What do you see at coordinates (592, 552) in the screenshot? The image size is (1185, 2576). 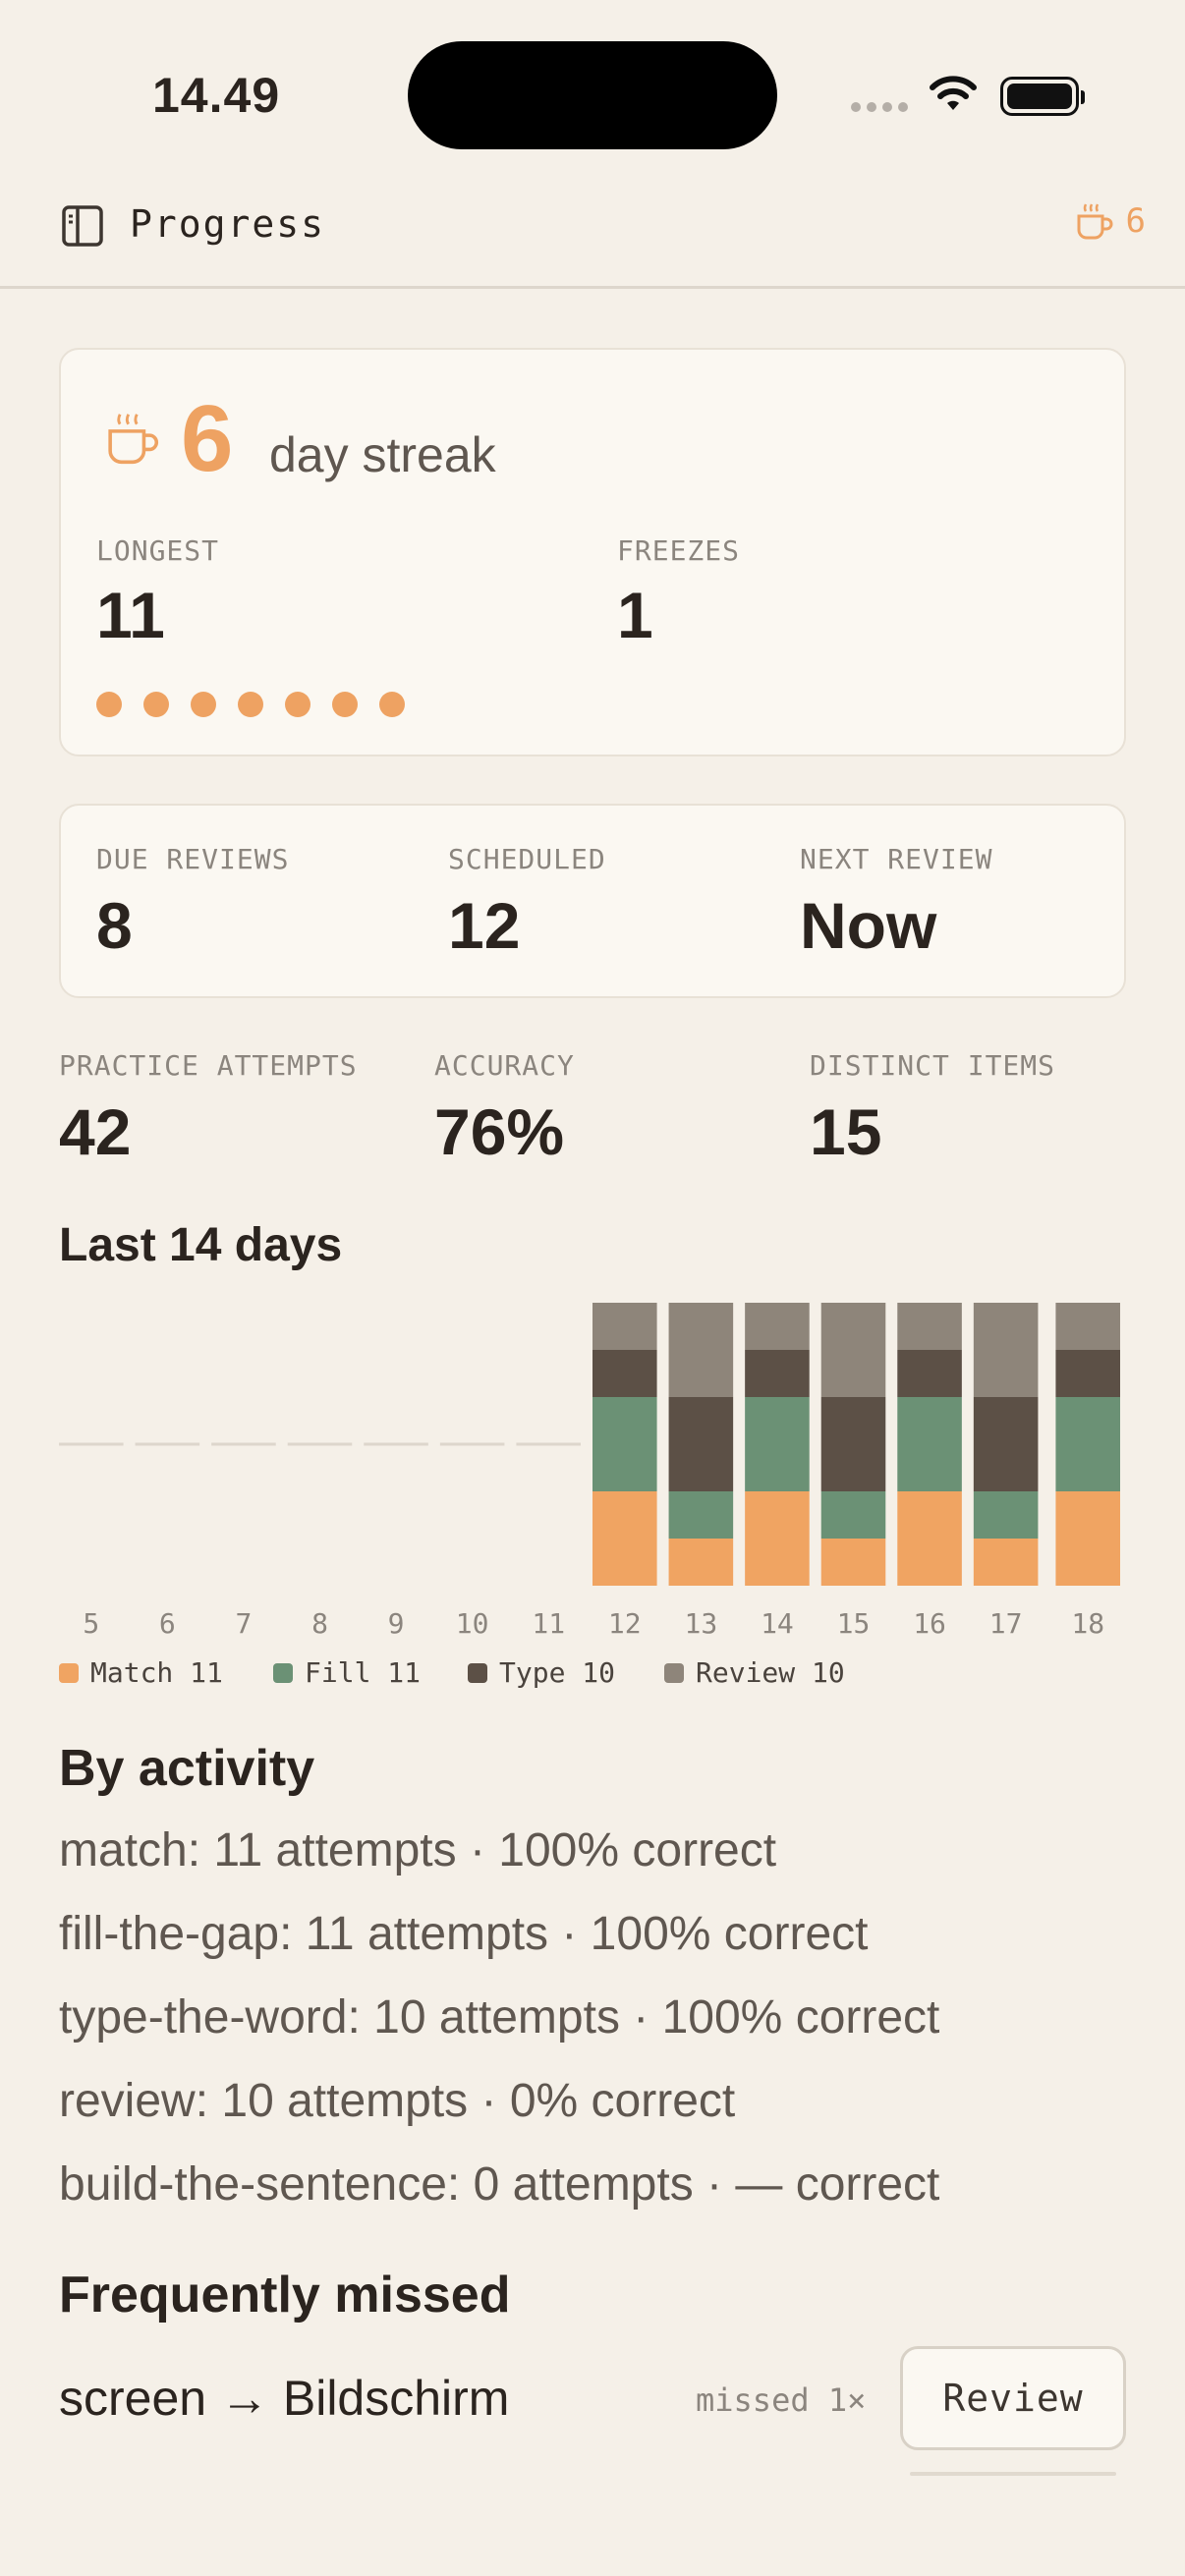 I see `streak-card: 6 day streak LONGEST 11 FREEZES 1` at bounding box center [592, 552].